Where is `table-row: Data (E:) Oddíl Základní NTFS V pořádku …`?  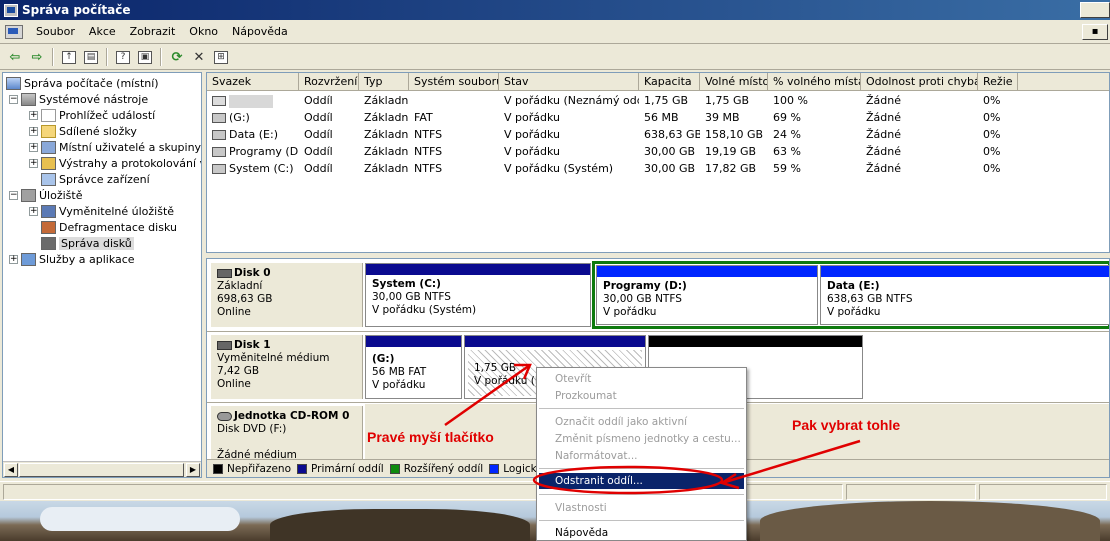 table-row: Data (E:) Oddíl Základní NTFS V pořádku … is located at coordinates (658, 134).